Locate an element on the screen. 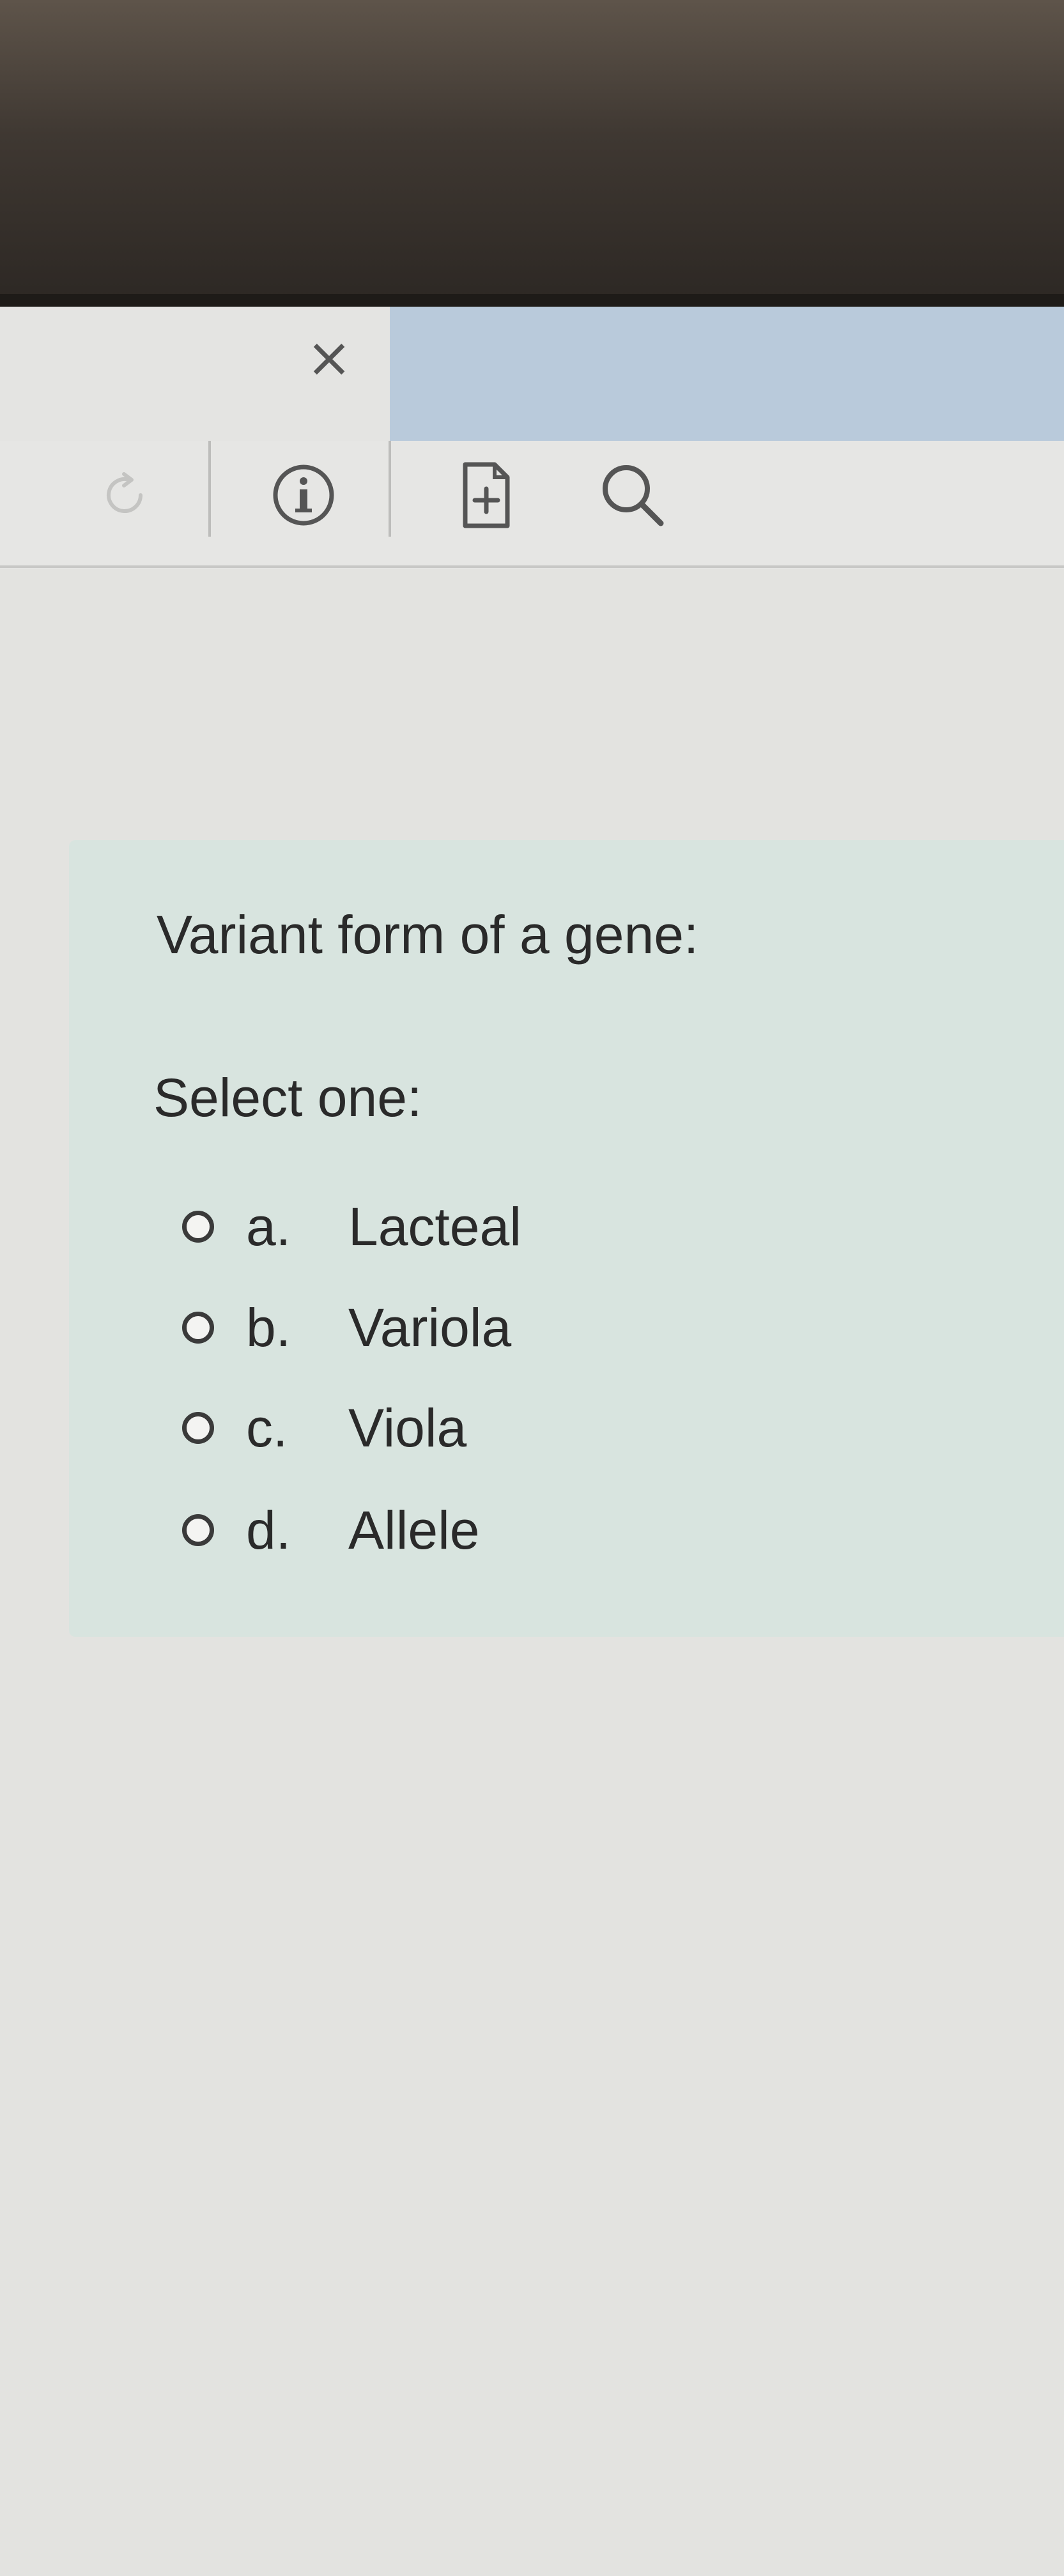 Image resolution: width=1064 pixels, height=2576 pixels. monitor-bezel-edge is located at coordinates (532, 300).